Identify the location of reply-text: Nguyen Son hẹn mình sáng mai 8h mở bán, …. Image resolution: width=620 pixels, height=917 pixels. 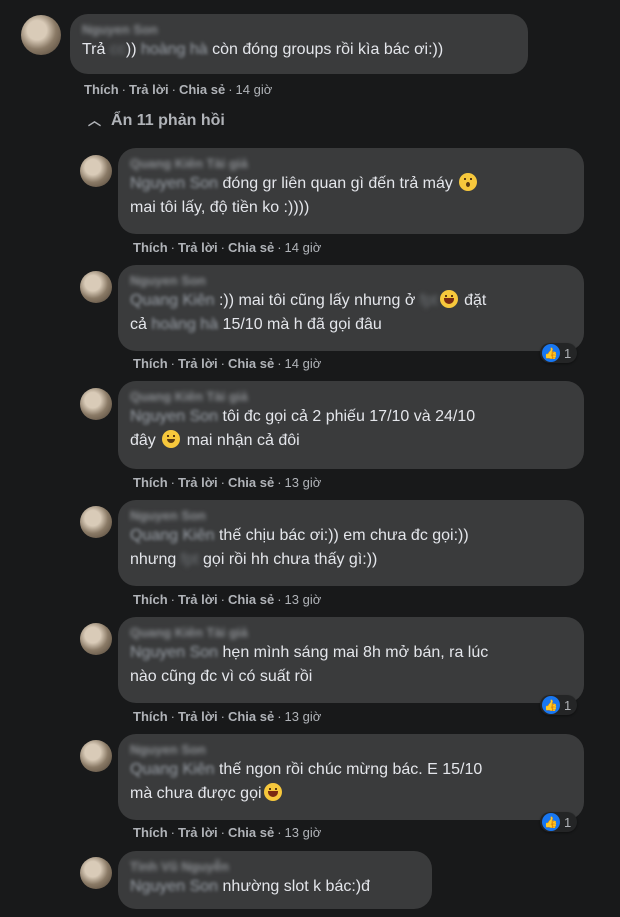
(309, 664).